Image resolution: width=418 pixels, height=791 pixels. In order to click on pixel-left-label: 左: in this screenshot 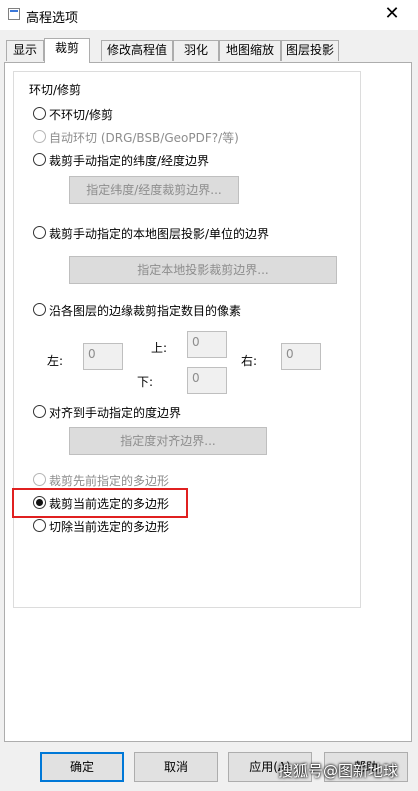, I will do `click(55, 361)`.